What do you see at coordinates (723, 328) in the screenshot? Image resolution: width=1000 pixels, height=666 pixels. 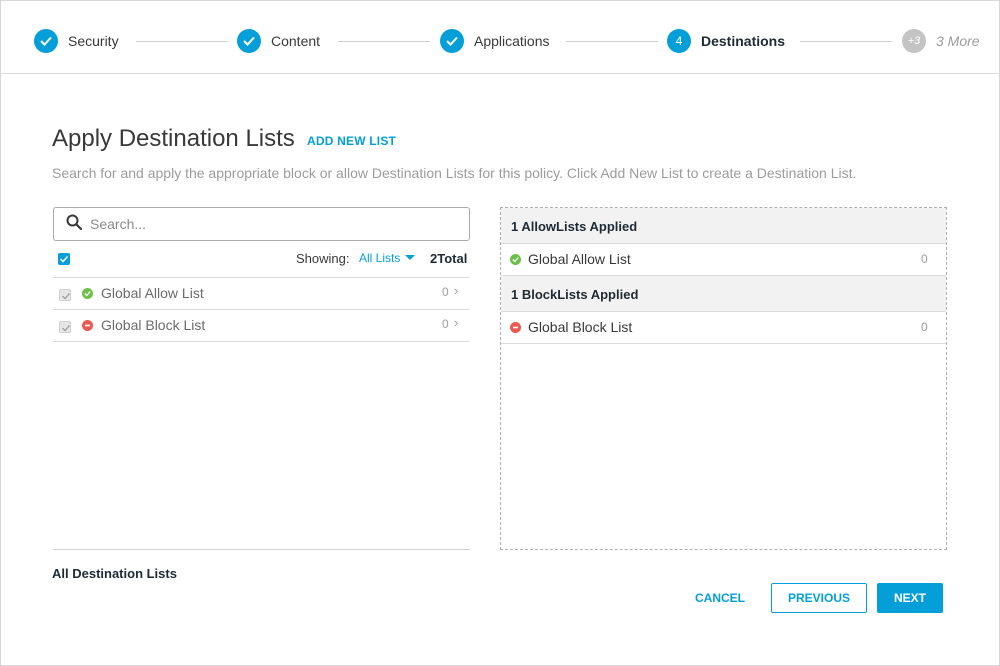 I see `applied-list-item: Global Block List 0` at bounding box center [723, 328].